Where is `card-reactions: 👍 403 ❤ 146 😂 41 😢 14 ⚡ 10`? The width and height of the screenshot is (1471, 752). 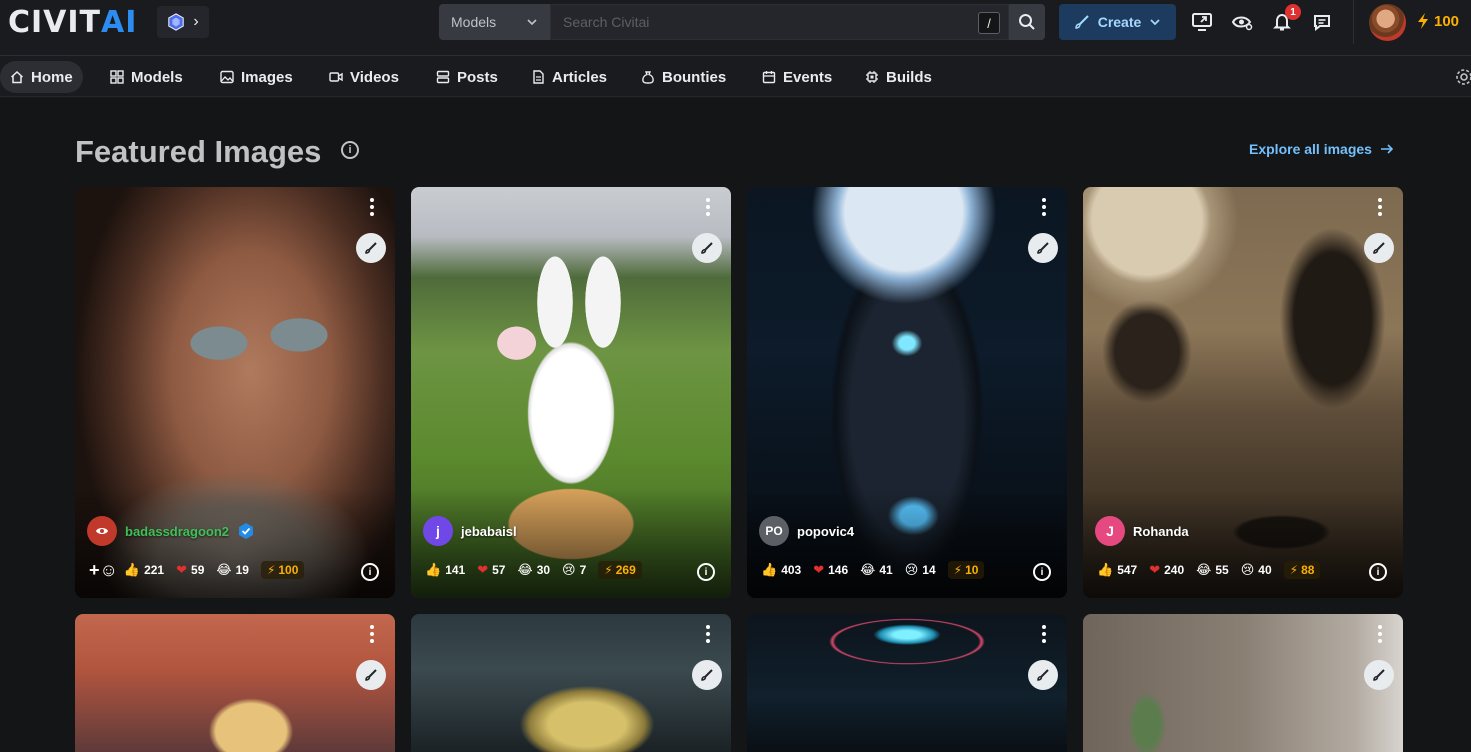 card-reactions: 👍 403 ❤ 146 😂 41 😢 14 ⚡ 10 is located at coordinates (907, 570).